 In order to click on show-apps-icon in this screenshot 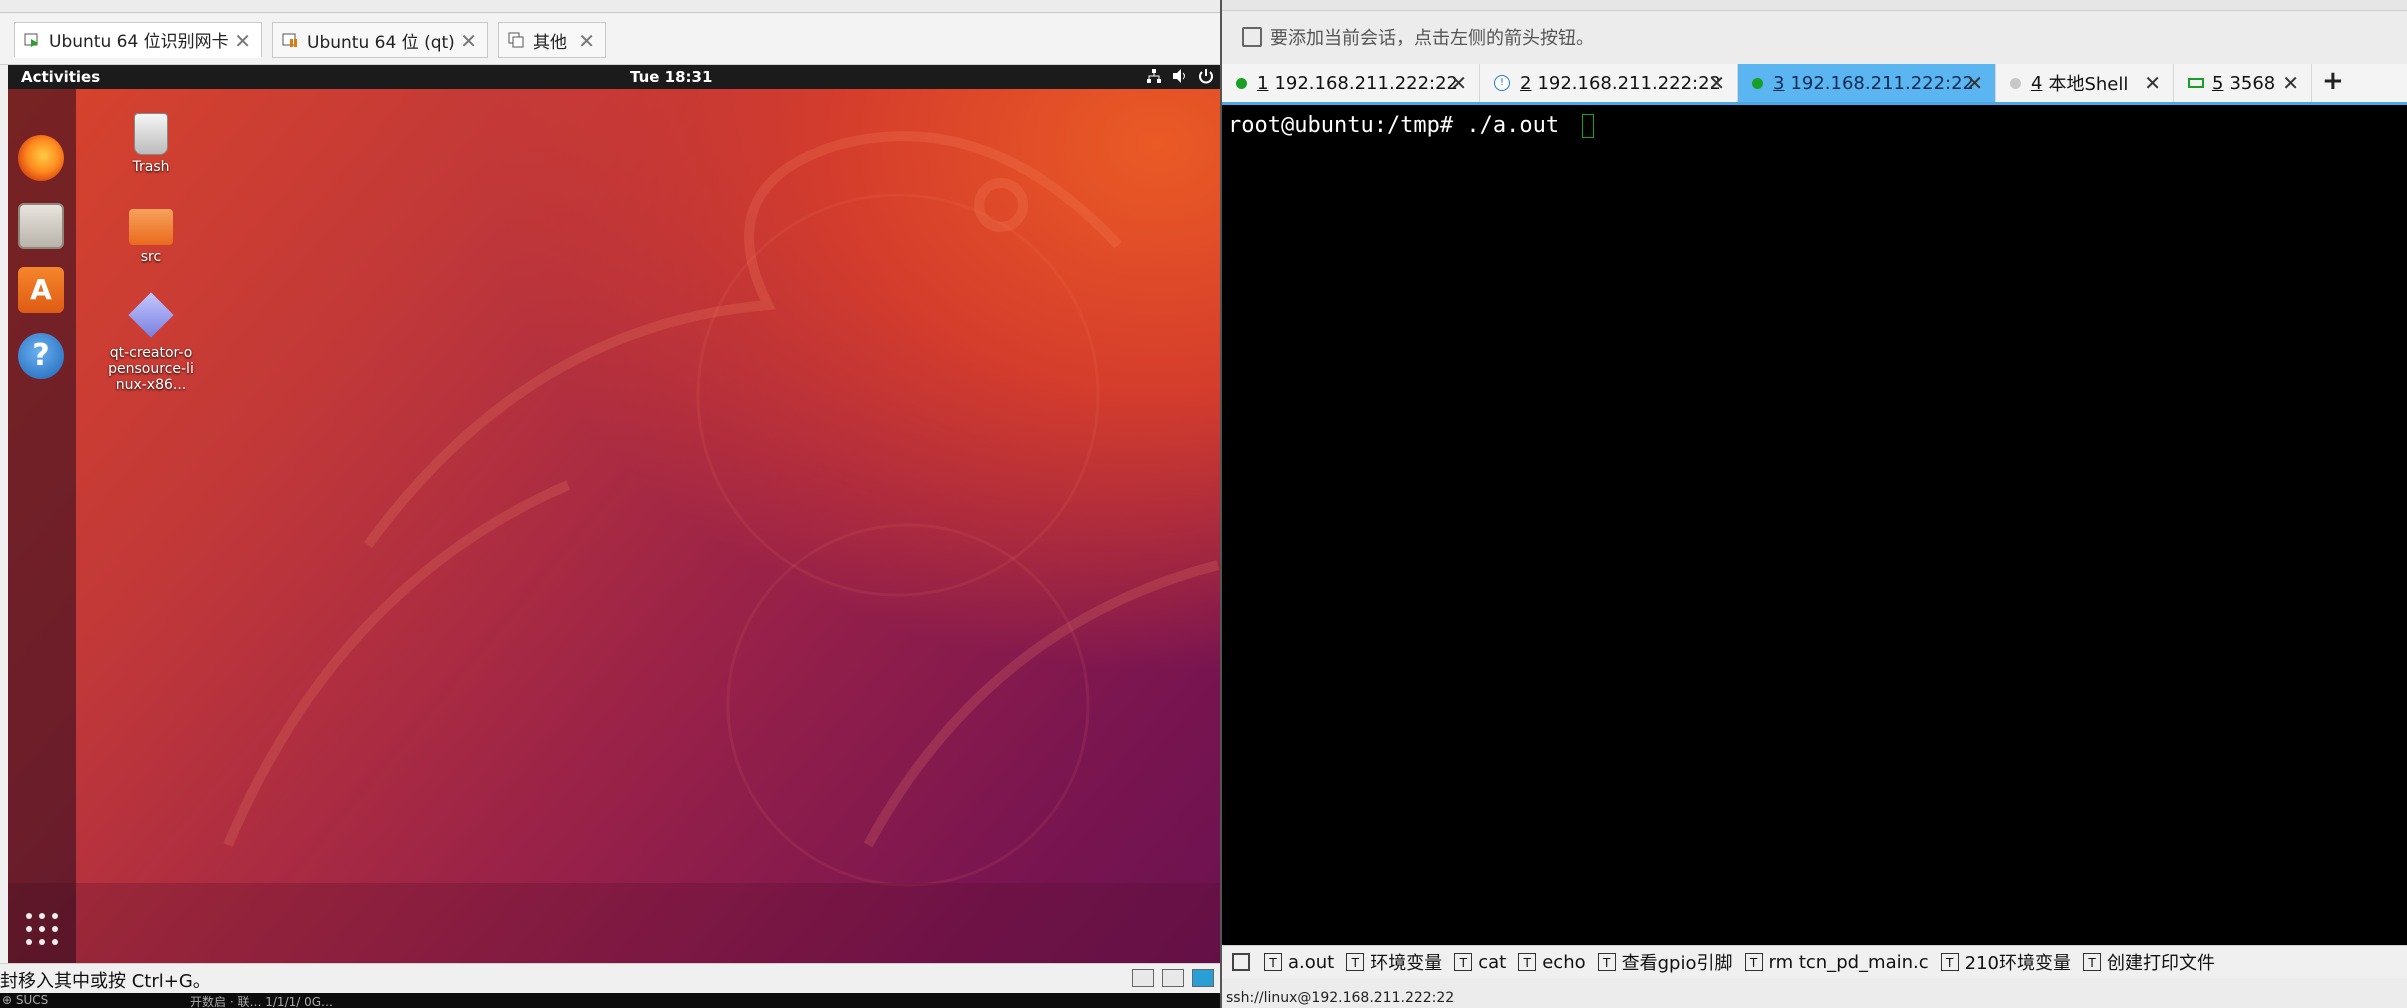, I will do `click(42, 929)`.